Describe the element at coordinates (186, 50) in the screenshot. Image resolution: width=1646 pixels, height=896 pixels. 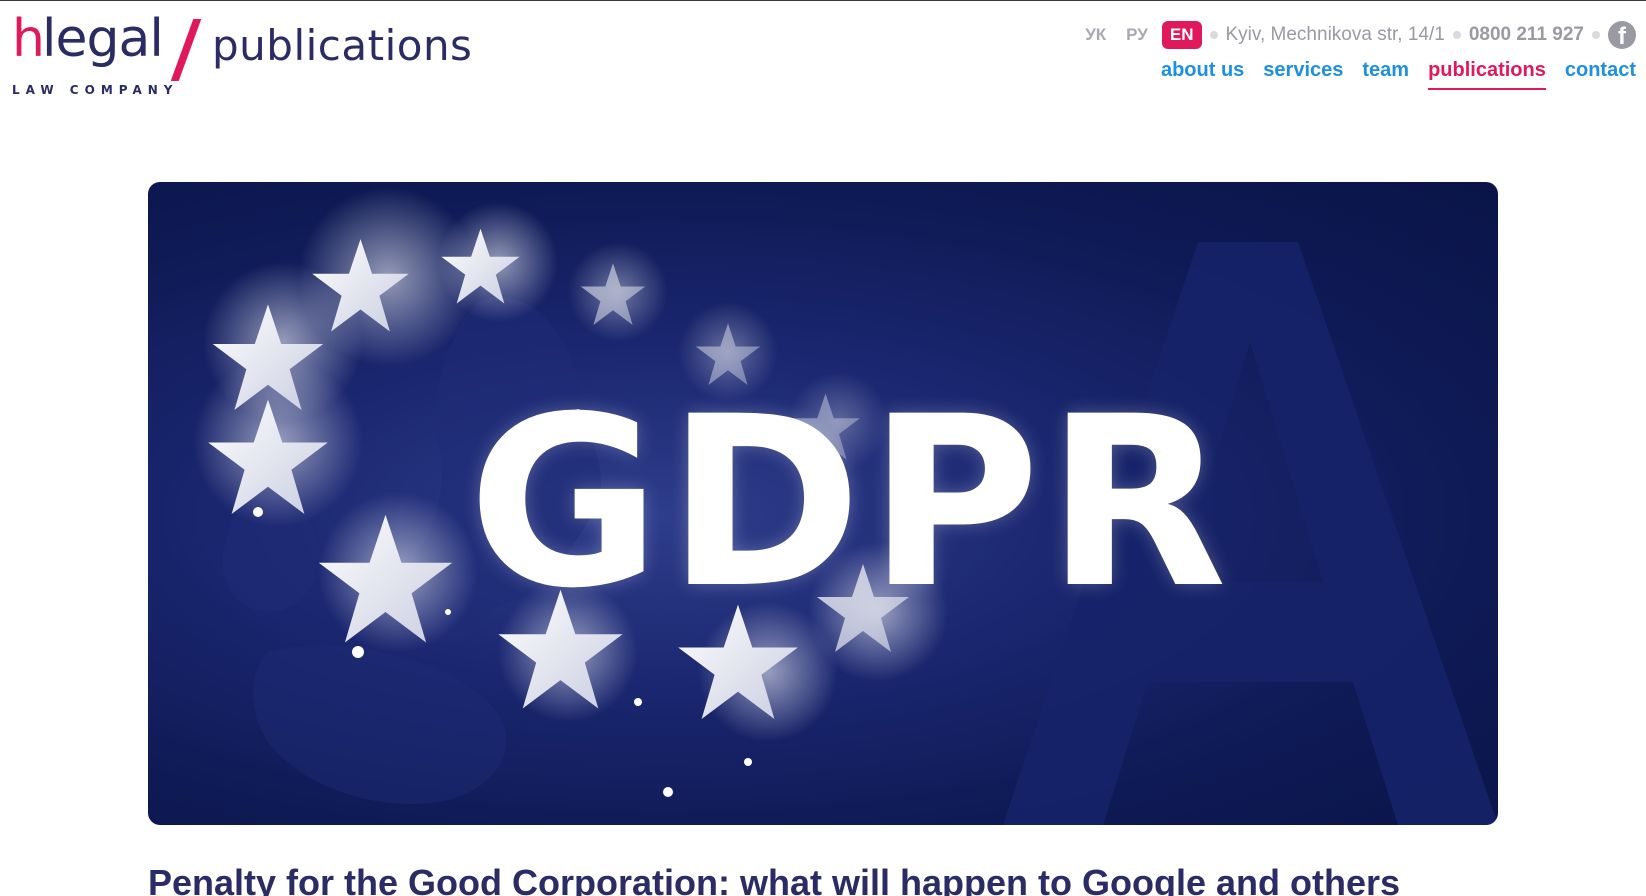
I see `logo-slash-mark` at that location.